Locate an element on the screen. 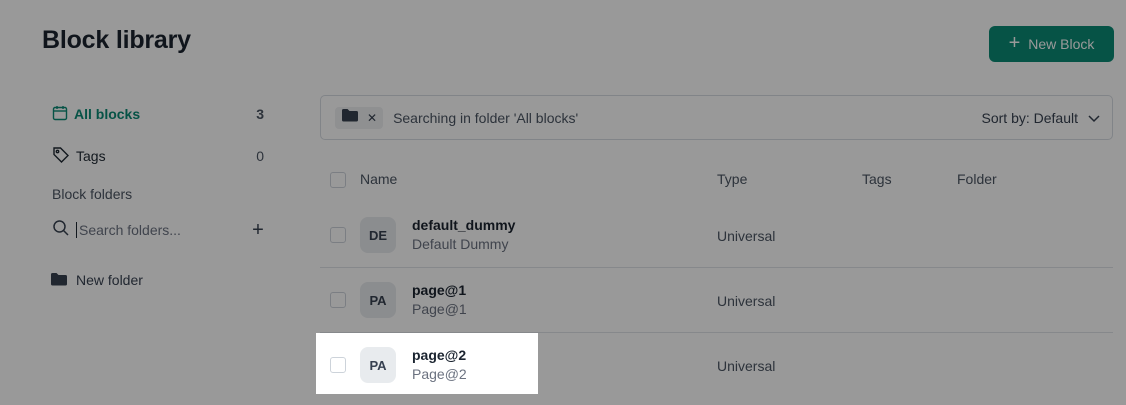  folder-label: New folder is located at coordinates (109, 280).